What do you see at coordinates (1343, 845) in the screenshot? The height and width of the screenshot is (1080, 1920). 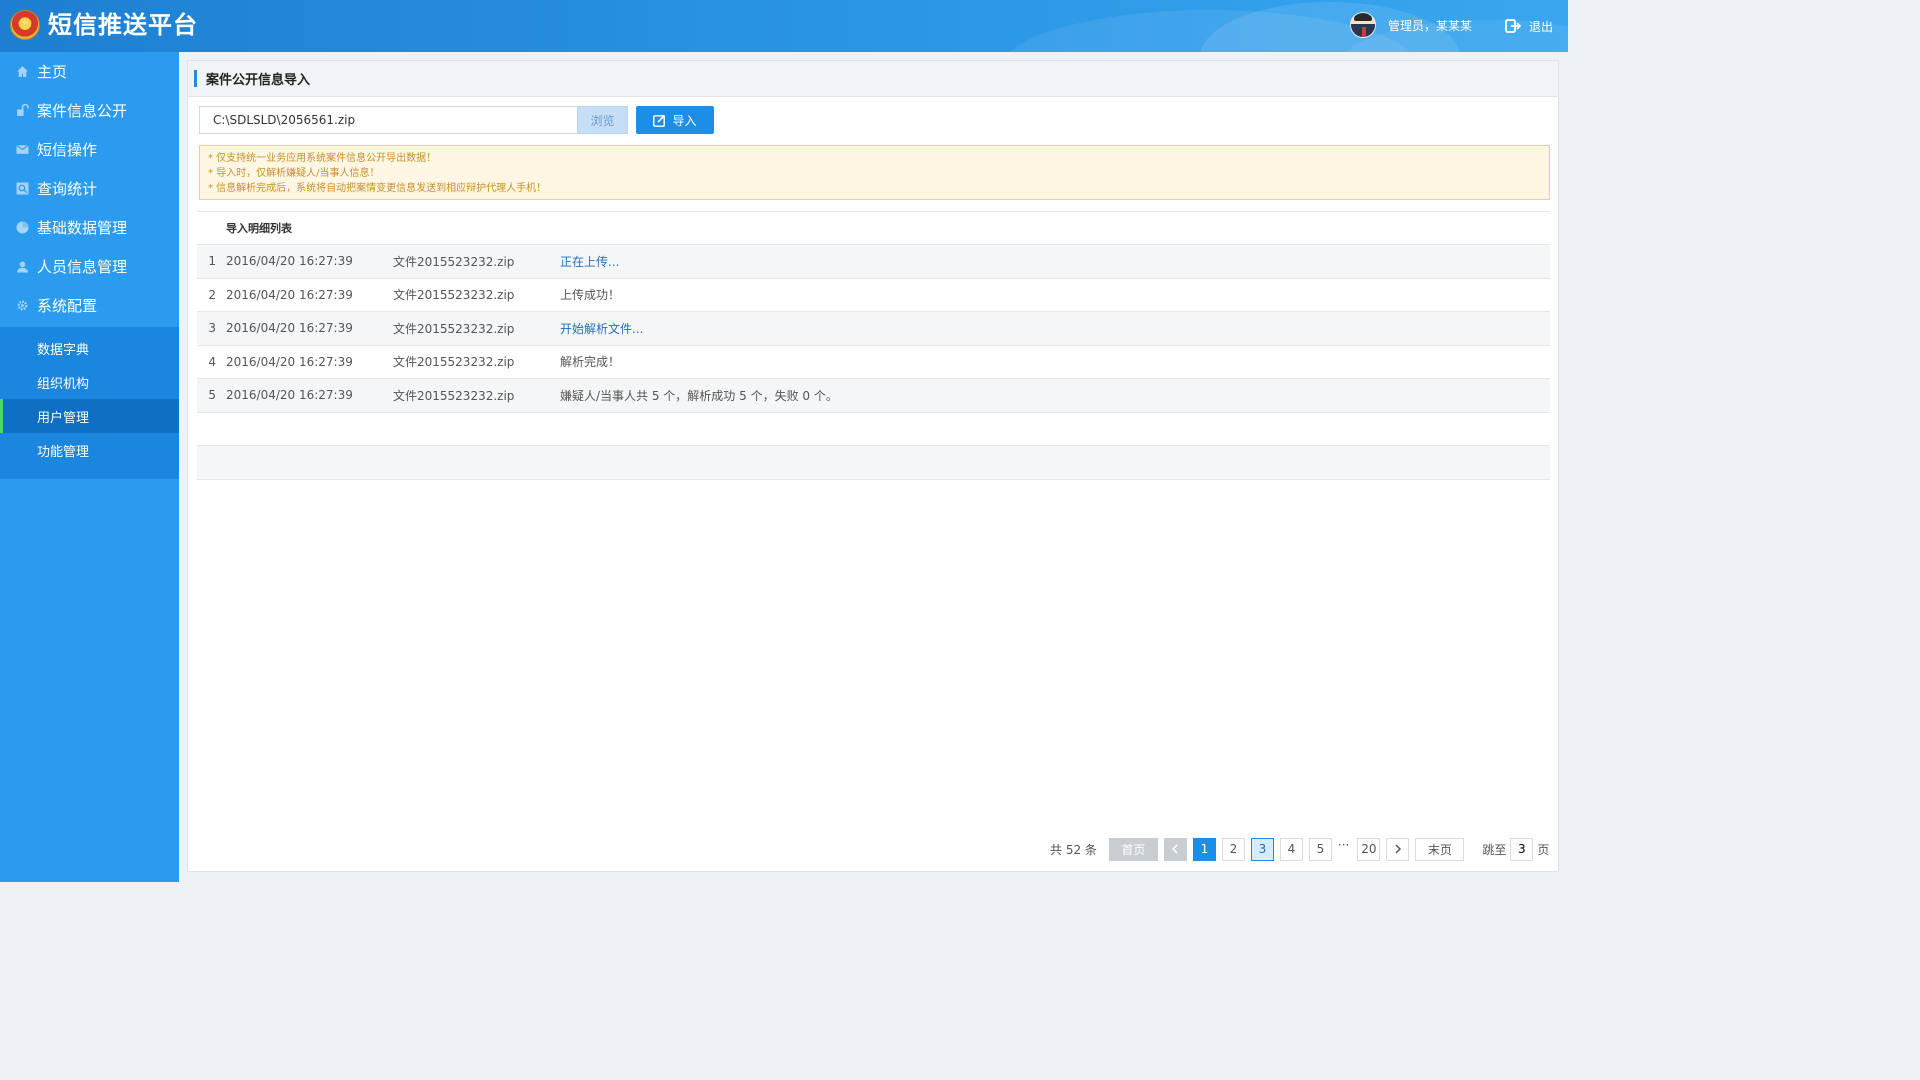 I see `pagination-ellipsis: ···` at bounding box center [1343, 845].